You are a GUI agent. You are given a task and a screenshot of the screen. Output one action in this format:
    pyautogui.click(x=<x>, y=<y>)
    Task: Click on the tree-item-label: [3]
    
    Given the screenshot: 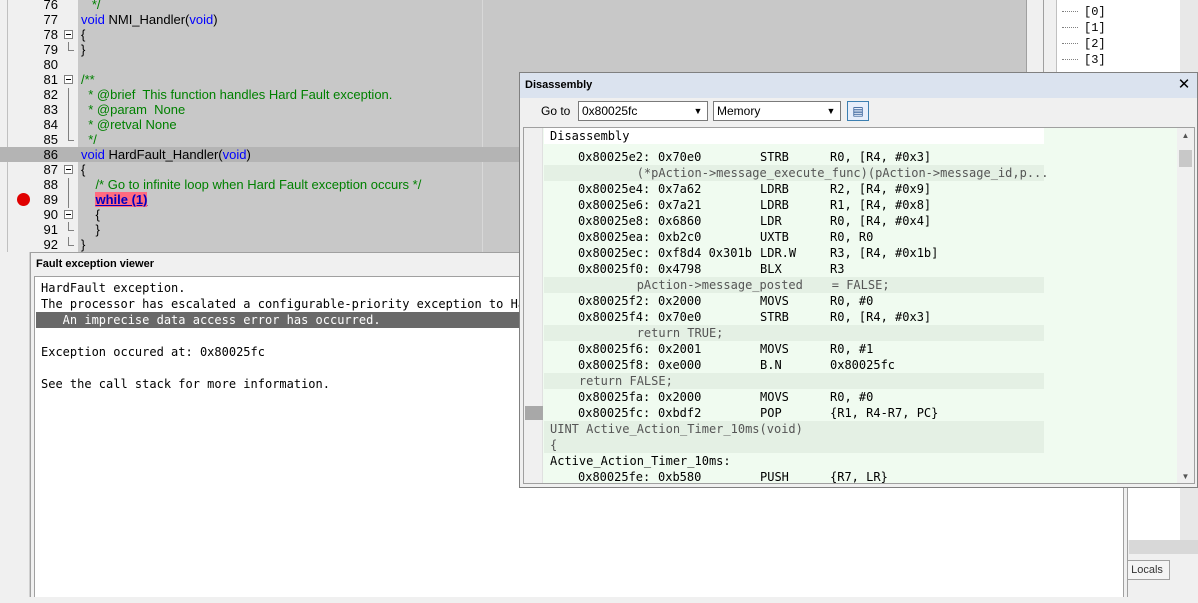 What is the action you would take?
    pyautogui.click(x=1095, y=60)
    